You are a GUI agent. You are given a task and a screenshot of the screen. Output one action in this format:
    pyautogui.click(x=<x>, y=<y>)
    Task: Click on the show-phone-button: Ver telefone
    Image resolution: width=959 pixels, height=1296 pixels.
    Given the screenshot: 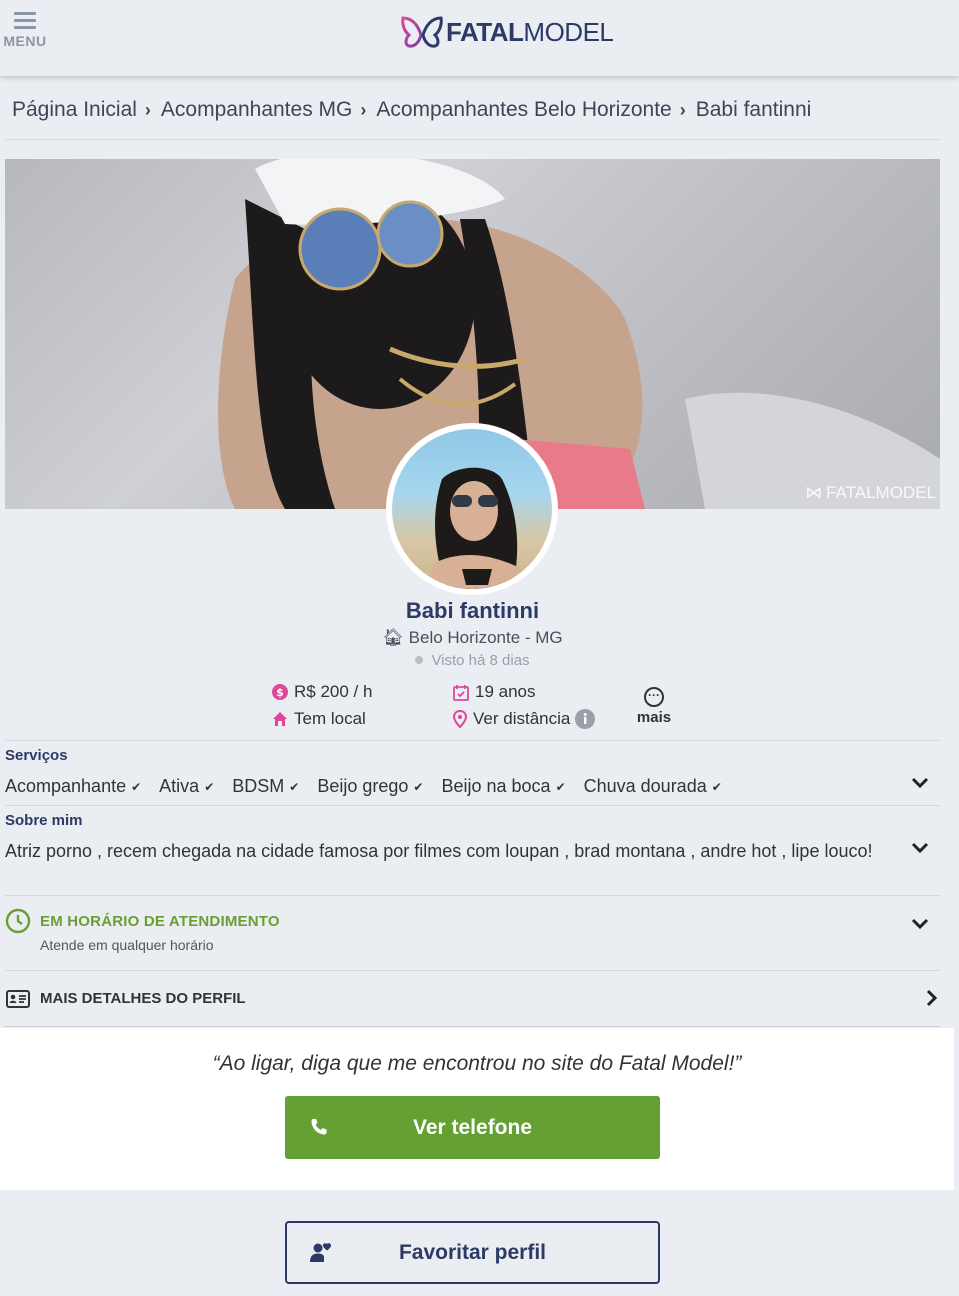 What is the action you would take?
    pyautogui.click(x=472, y=1127)
    